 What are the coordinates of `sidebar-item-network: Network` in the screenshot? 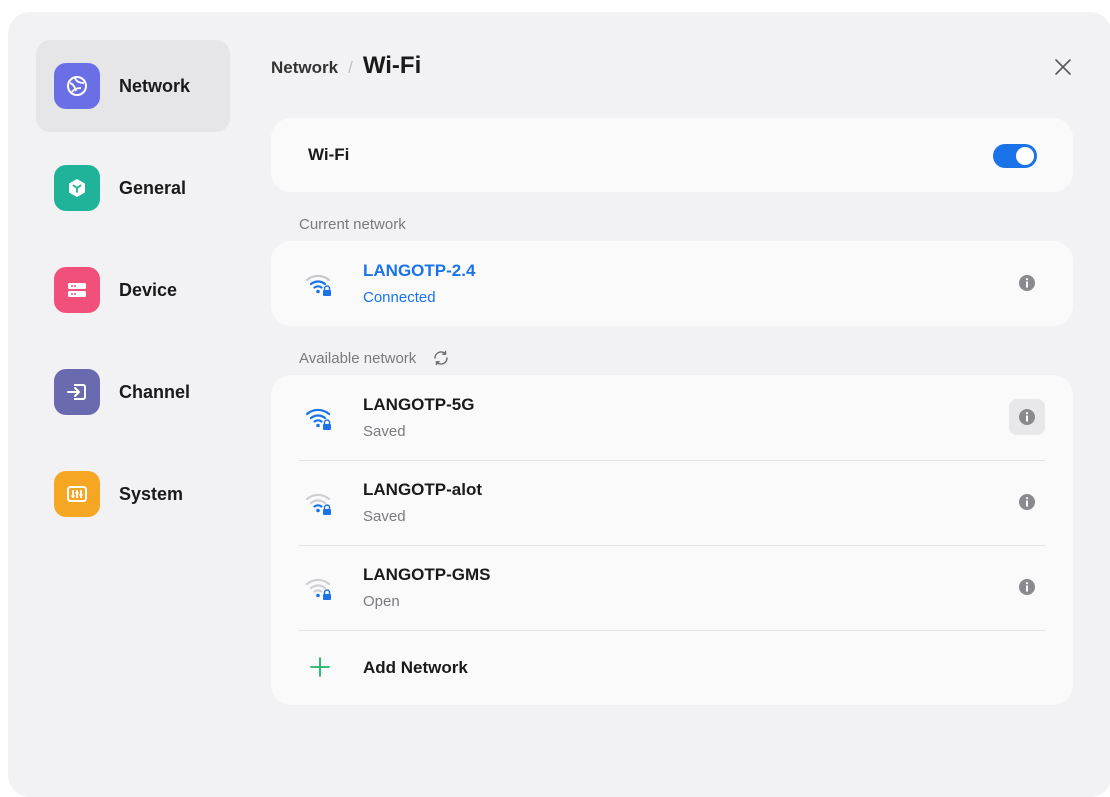 It's located at (133, 86).